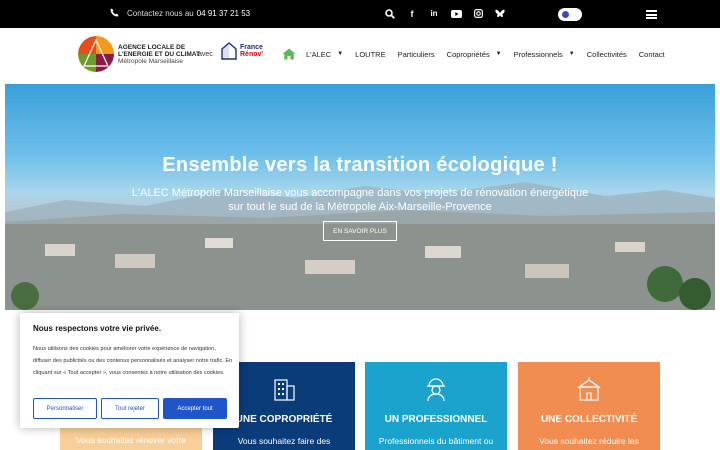 This screenshot has height=450, width=720. Describe the element at coordinates (500, 13) in the screenshot. I see `bluesky-icon` at that location.